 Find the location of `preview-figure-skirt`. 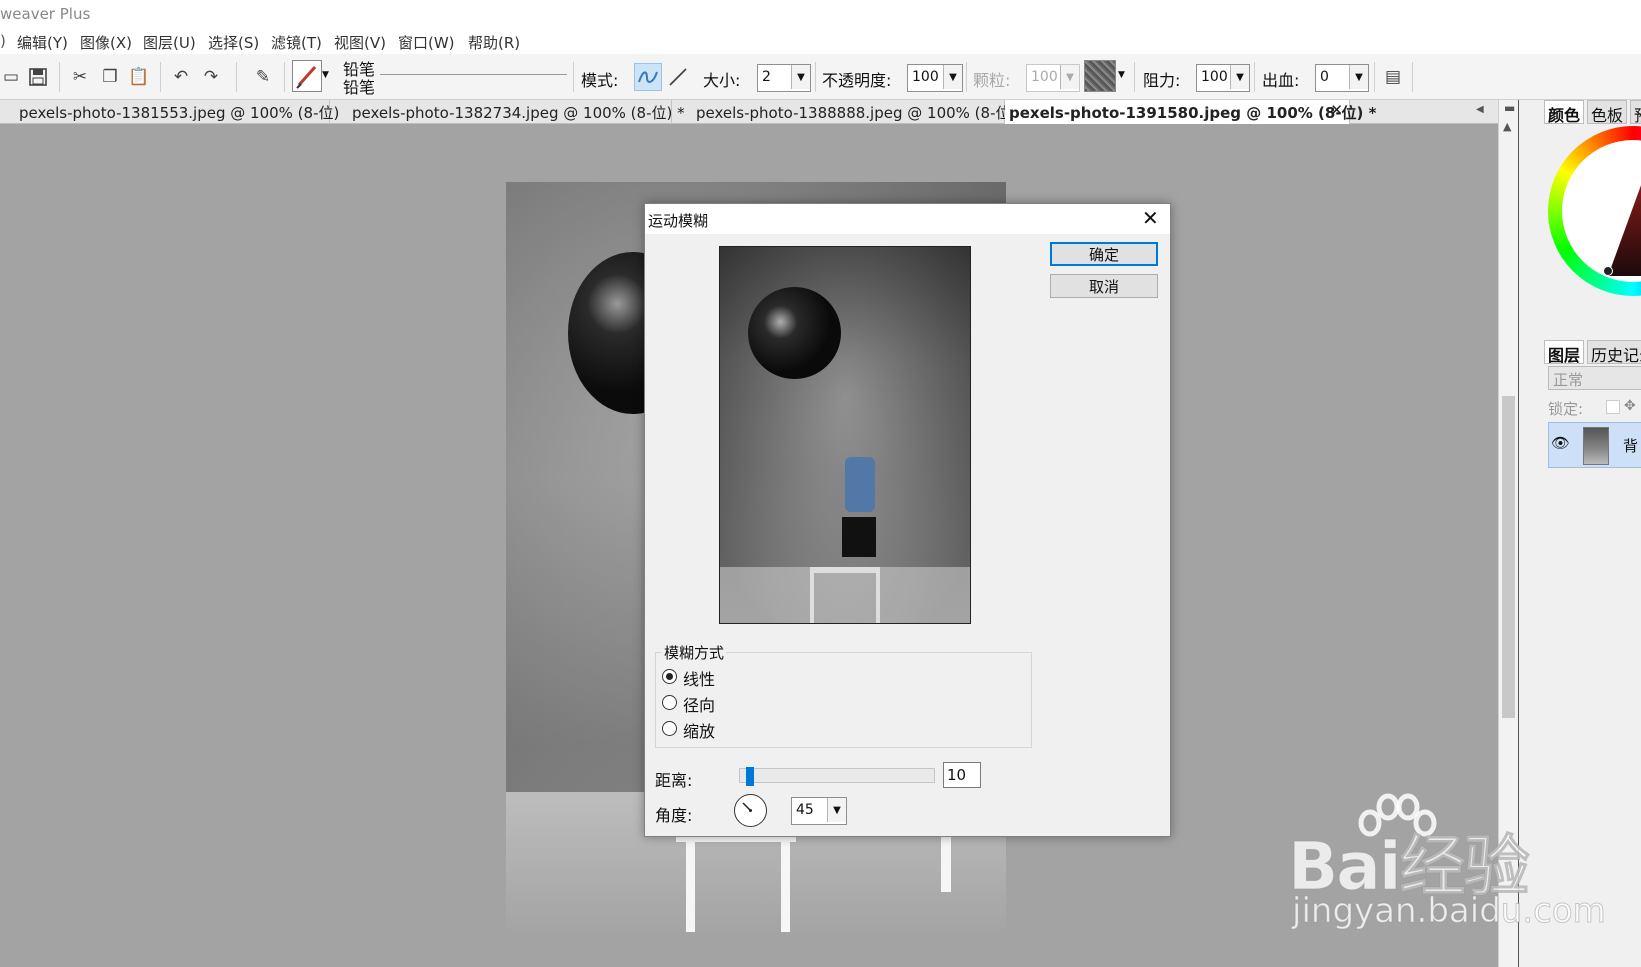

preview-figure-skirt is located at coordinates (859, 537).